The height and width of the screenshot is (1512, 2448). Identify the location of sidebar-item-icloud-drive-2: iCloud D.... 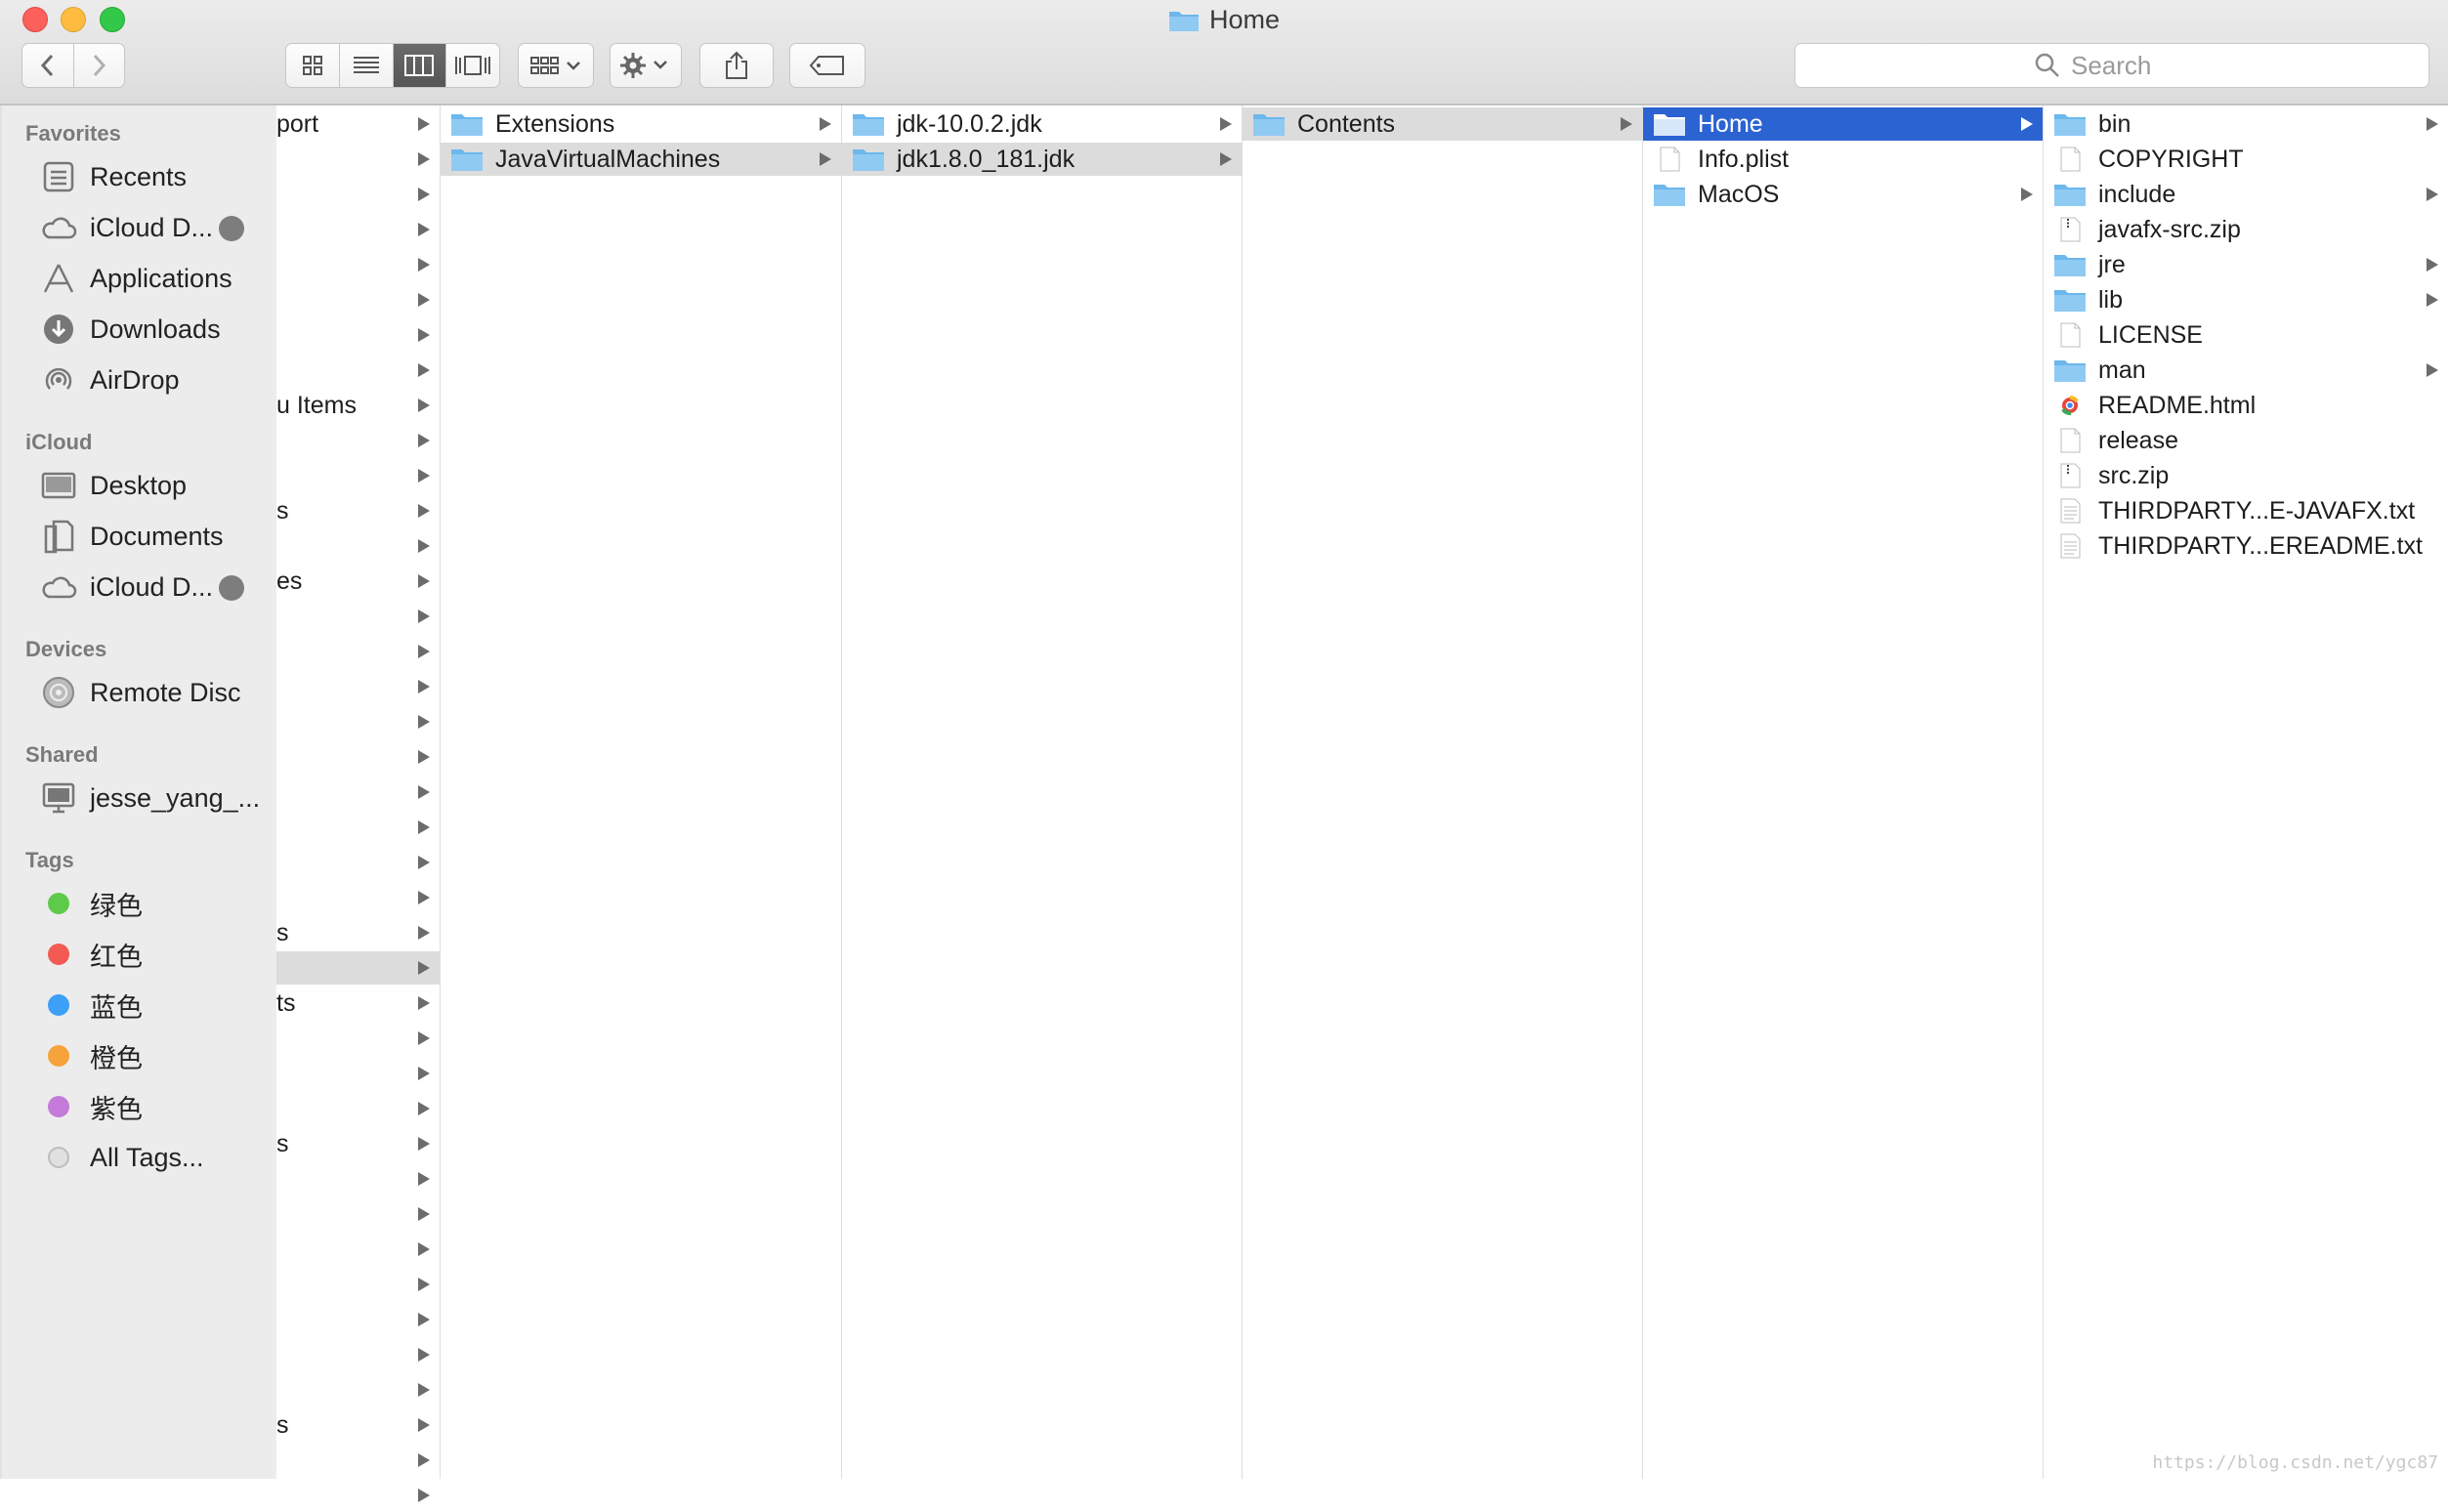
(156, 587).